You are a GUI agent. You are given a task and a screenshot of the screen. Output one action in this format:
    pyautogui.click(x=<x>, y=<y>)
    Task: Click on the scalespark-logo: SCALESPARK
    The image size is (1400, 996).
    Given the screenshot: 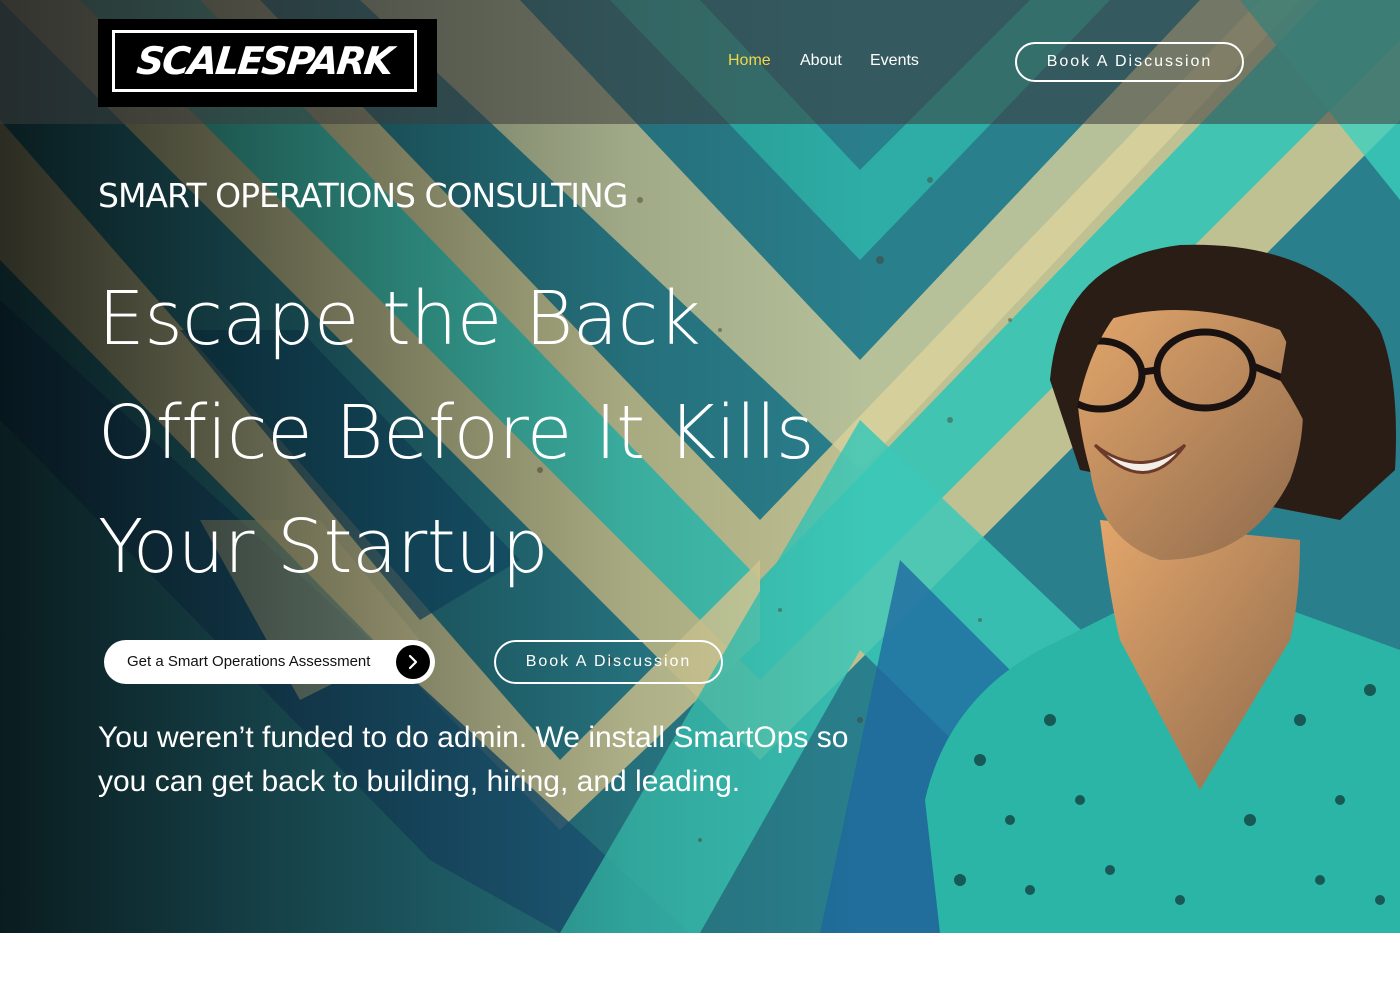 What is the action you would take?
    pyautogui.click(x=267, y=63)
    